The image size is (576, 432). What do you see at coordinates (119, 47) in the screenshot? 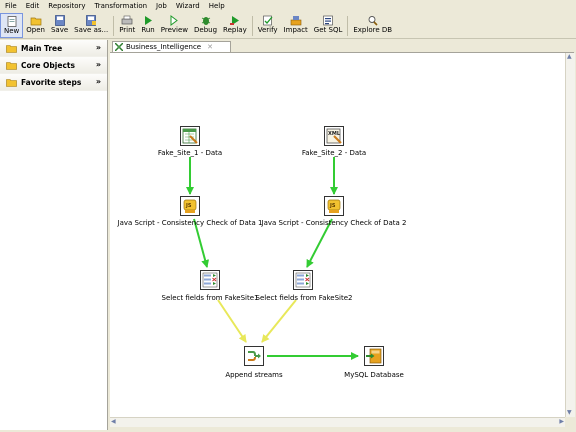
I see `transformation-icon` at bounding box center [119, 47].